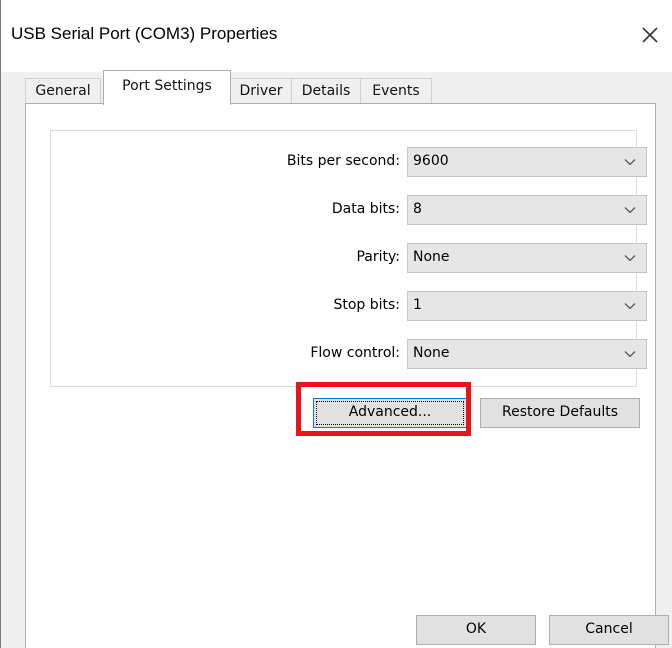  Describe the element at coordinates (431, 161) in the screenshot. I see `bits-per-second-value: 9600` at that location.